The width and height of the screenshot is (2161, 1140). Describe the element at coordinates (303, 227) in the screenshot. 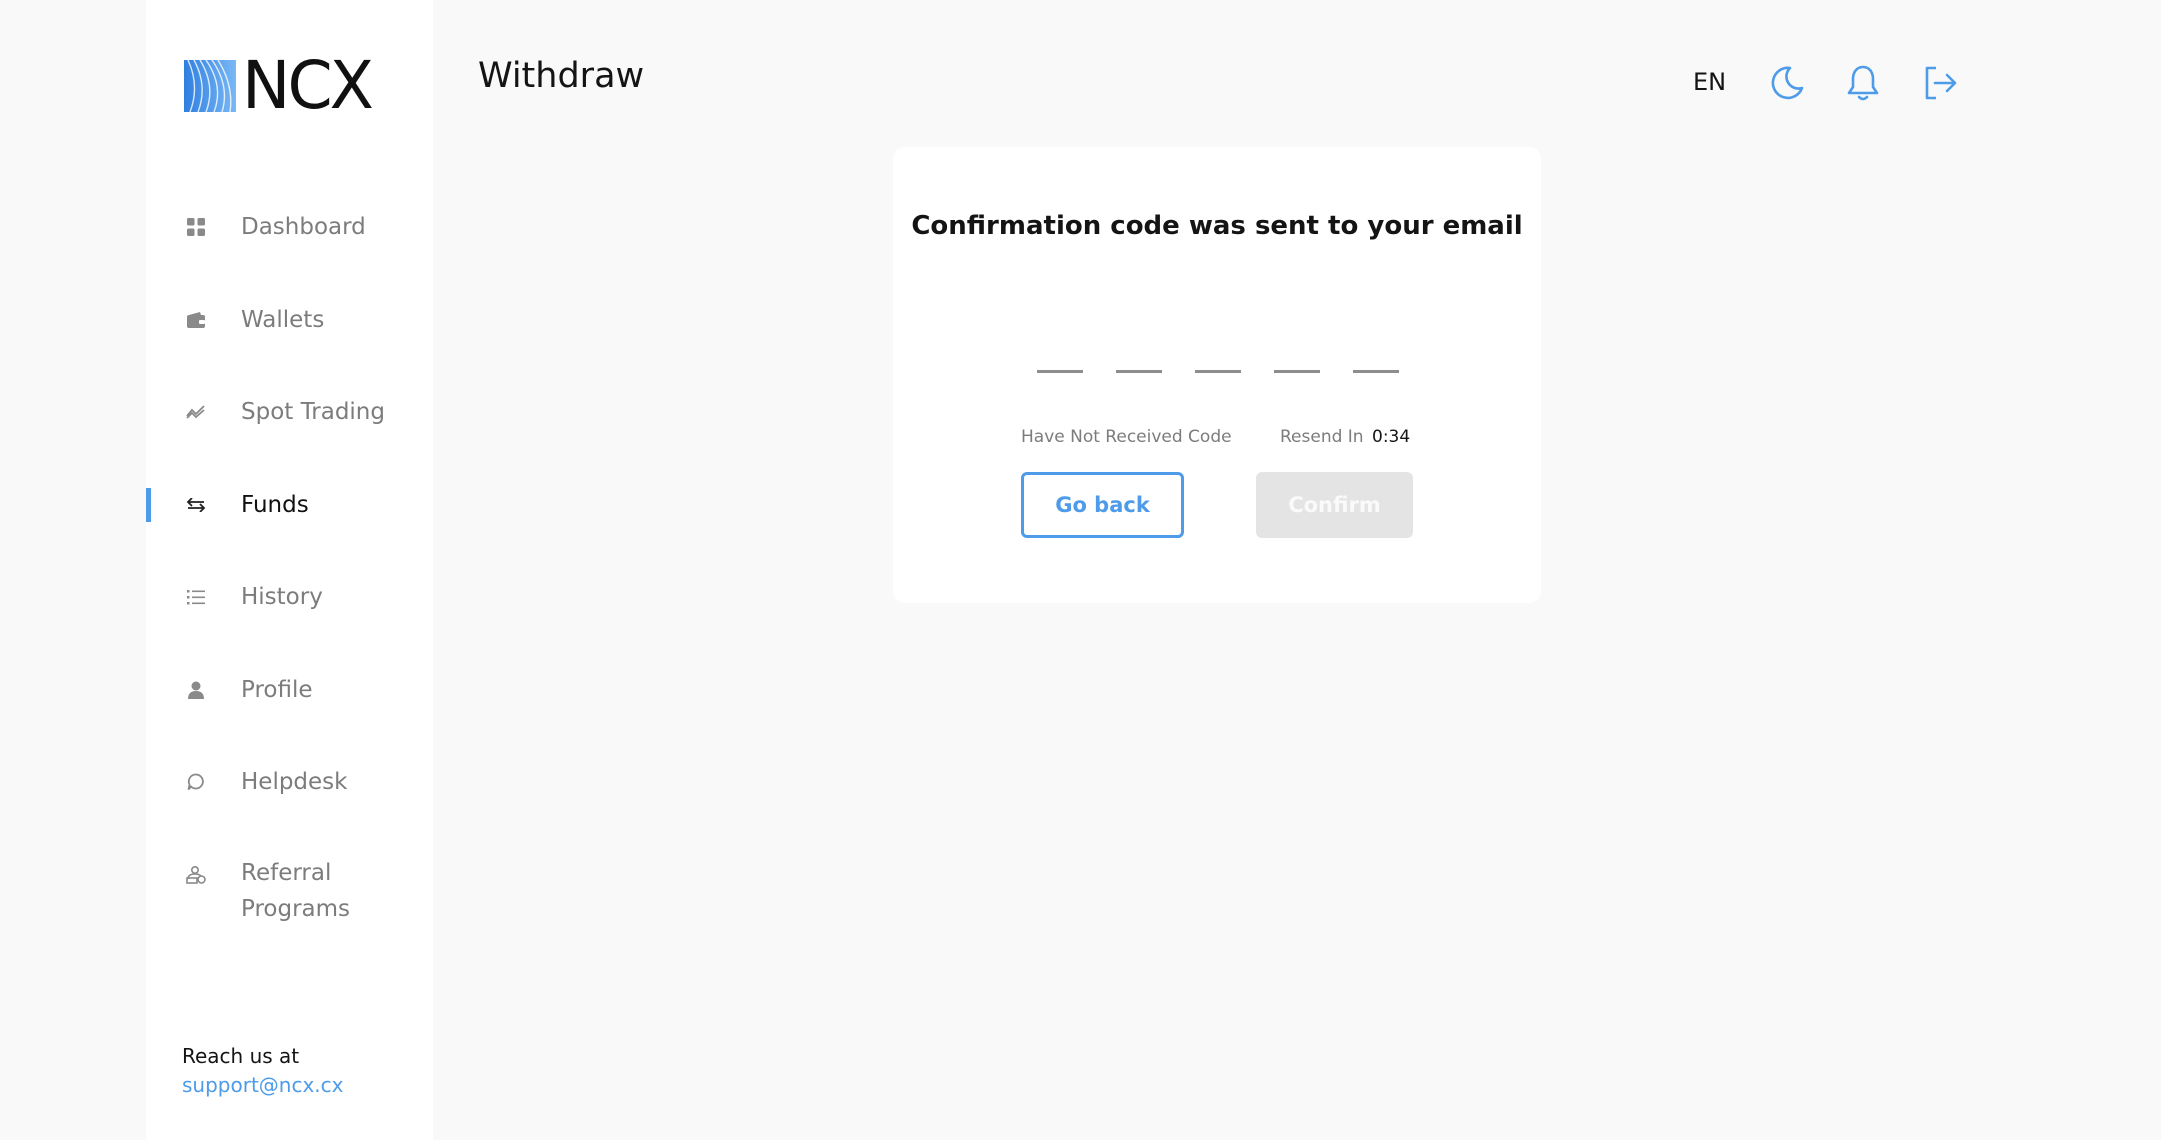

I see `sidebar-item-label: Dashboard` at that location.